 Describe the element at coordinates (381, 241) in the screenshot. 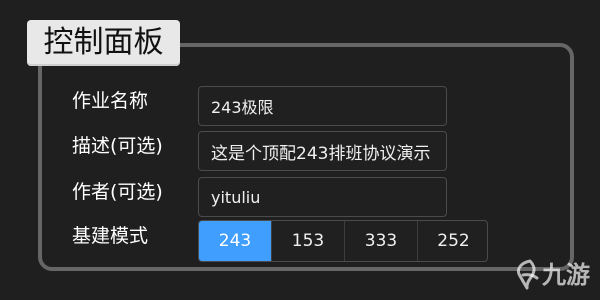

I see `build-mode-option-333: 333` at that location.